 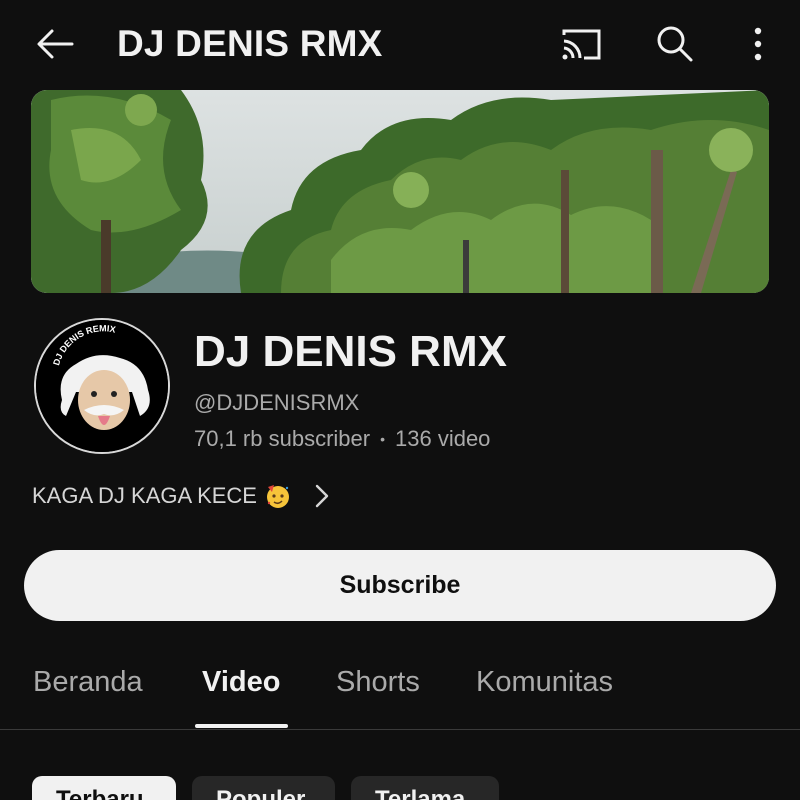 I want to click on cast-button, so click(x=581, y=44).